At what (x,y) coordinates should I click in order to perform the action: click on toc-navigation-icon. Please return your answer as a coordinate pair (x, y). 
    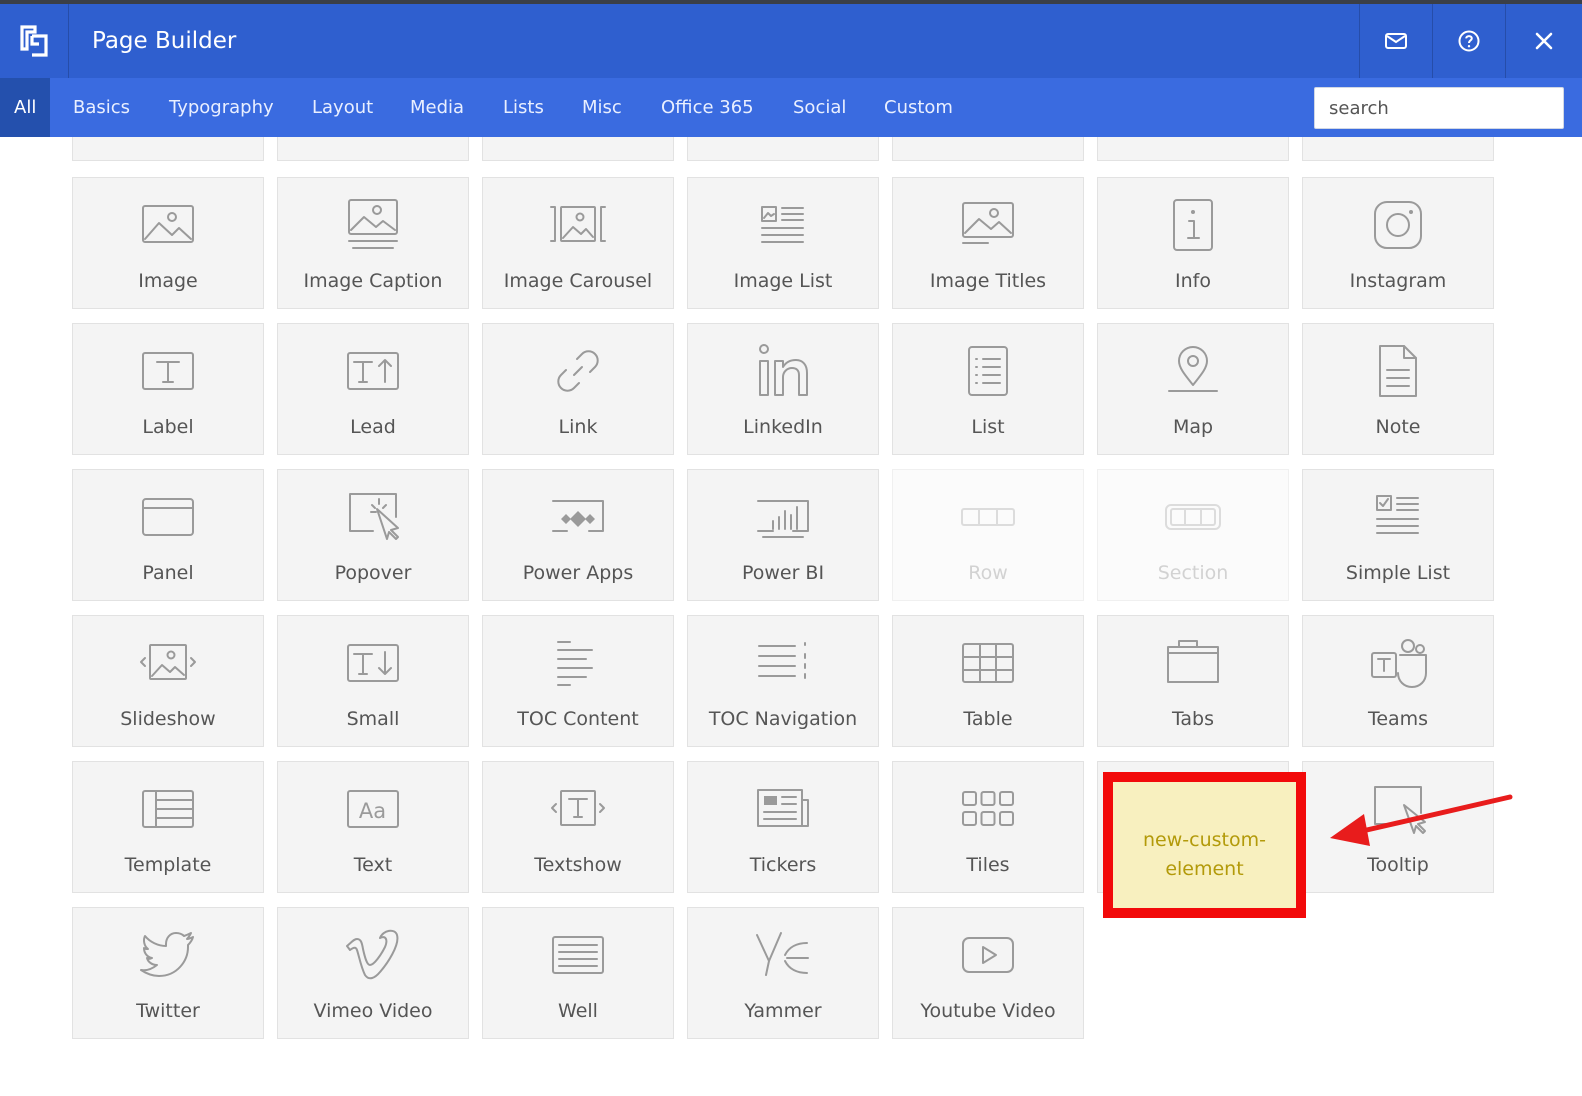
    Looking at the image, I should click on (783, 663).